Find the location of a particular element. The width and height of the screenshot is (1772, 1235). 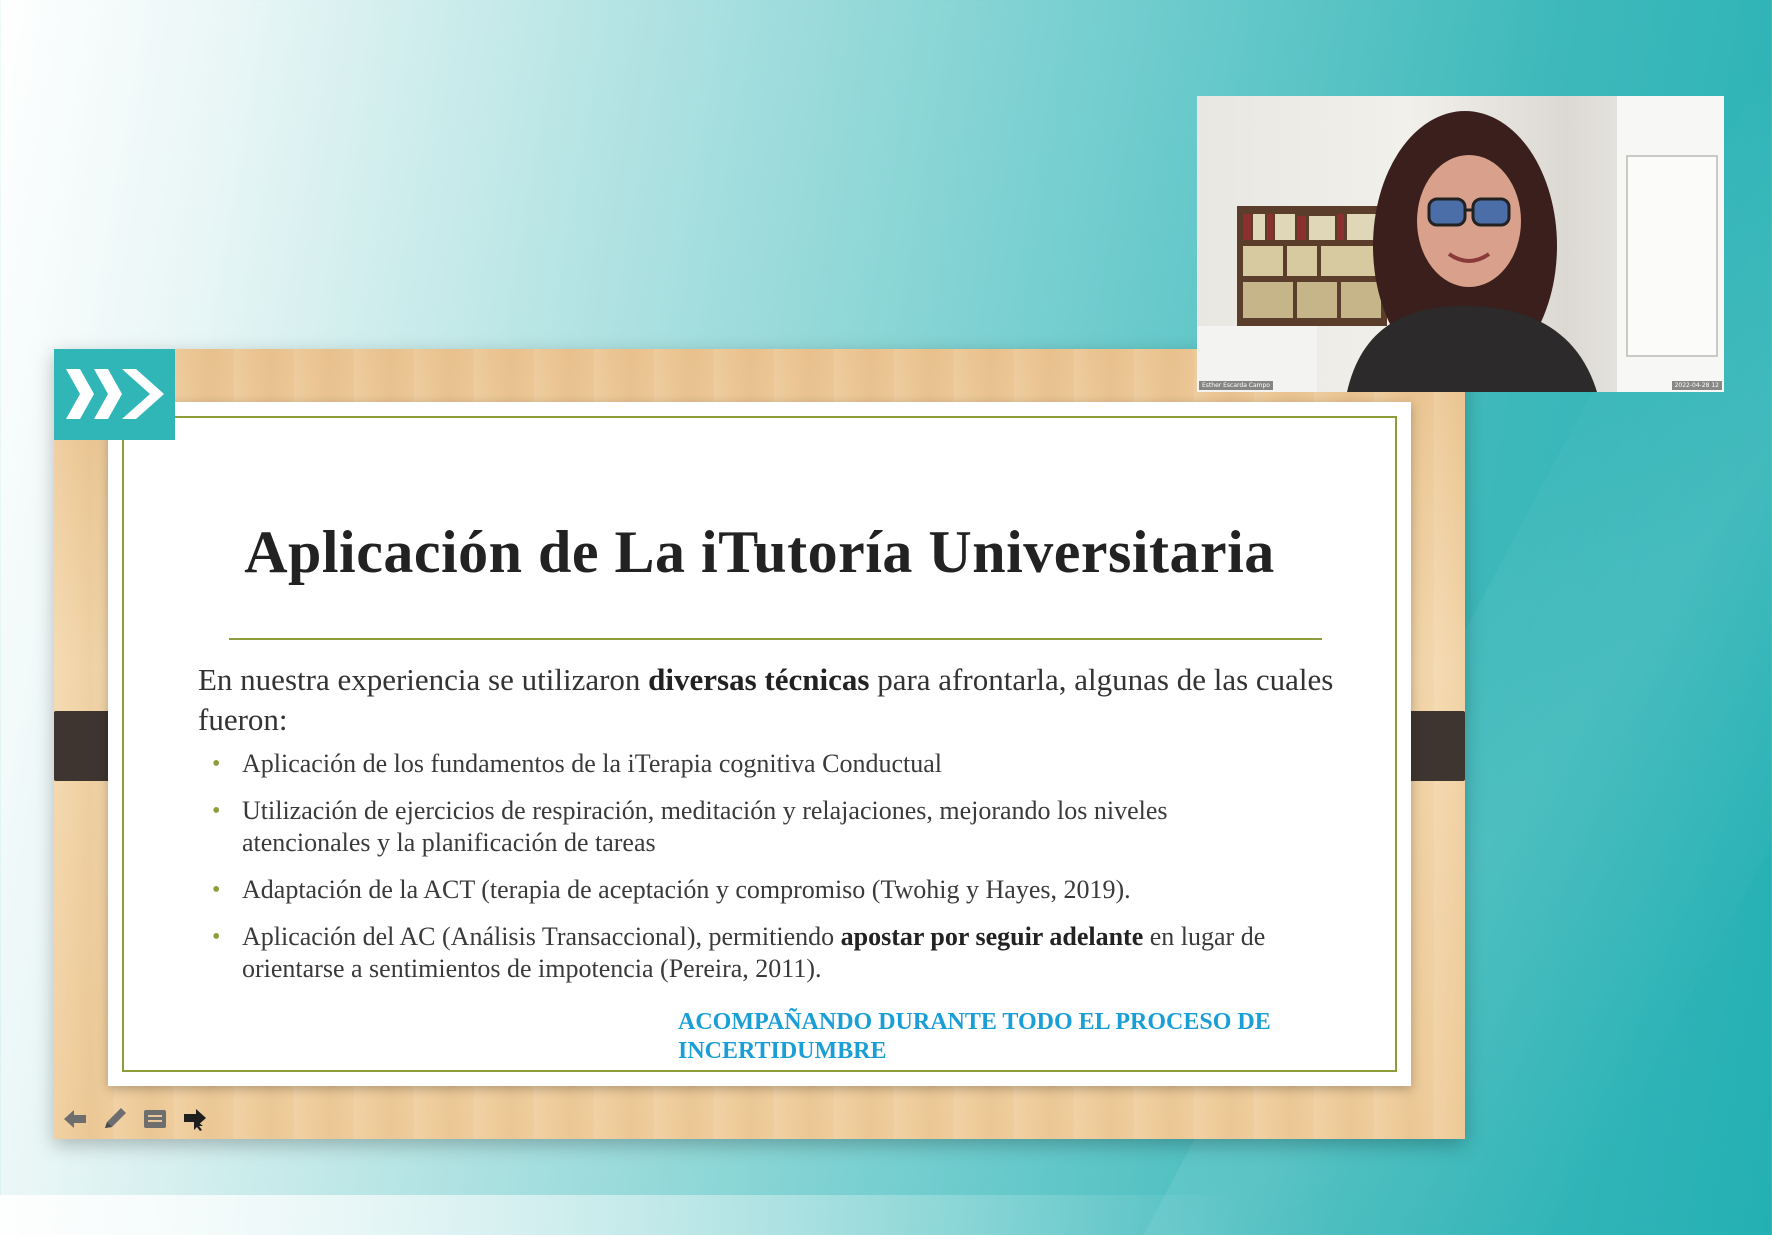

webcam-feed: Esther Escarda Campo 2022-04-28 12 is located at coordinates (1460, 244).